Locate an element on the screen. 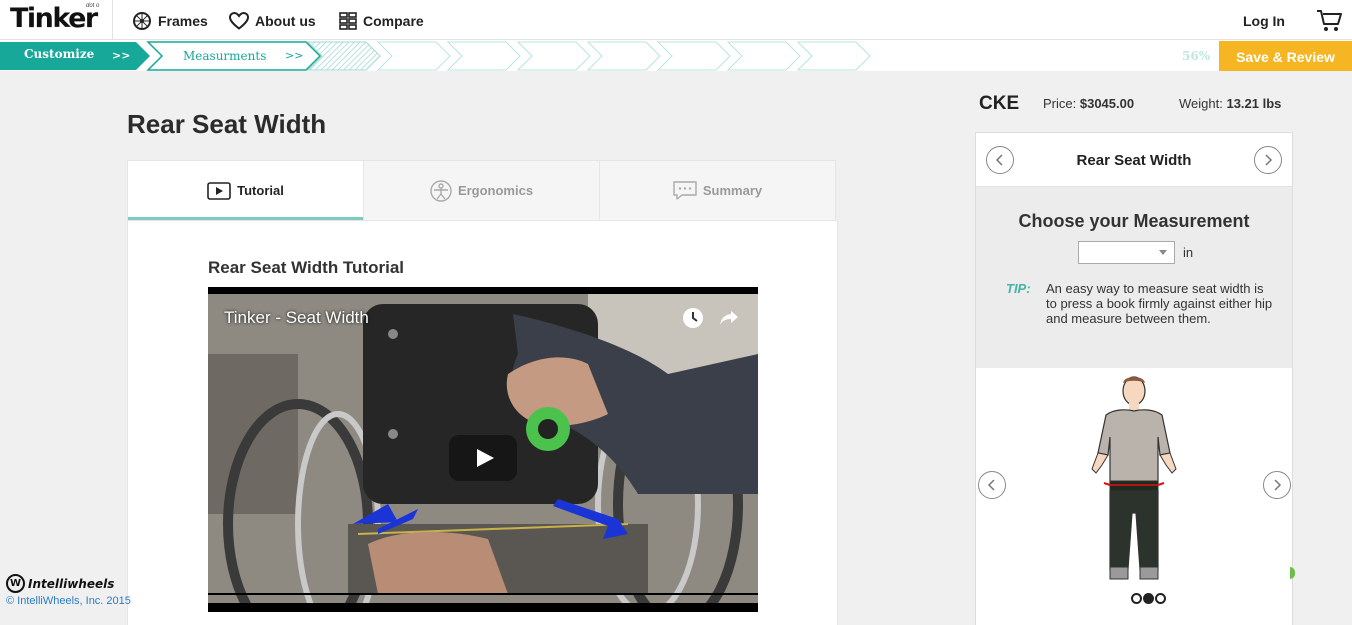 This screenshot has height=625, width=1352. pagination-dot-active is located at coordinates (1148, 598).